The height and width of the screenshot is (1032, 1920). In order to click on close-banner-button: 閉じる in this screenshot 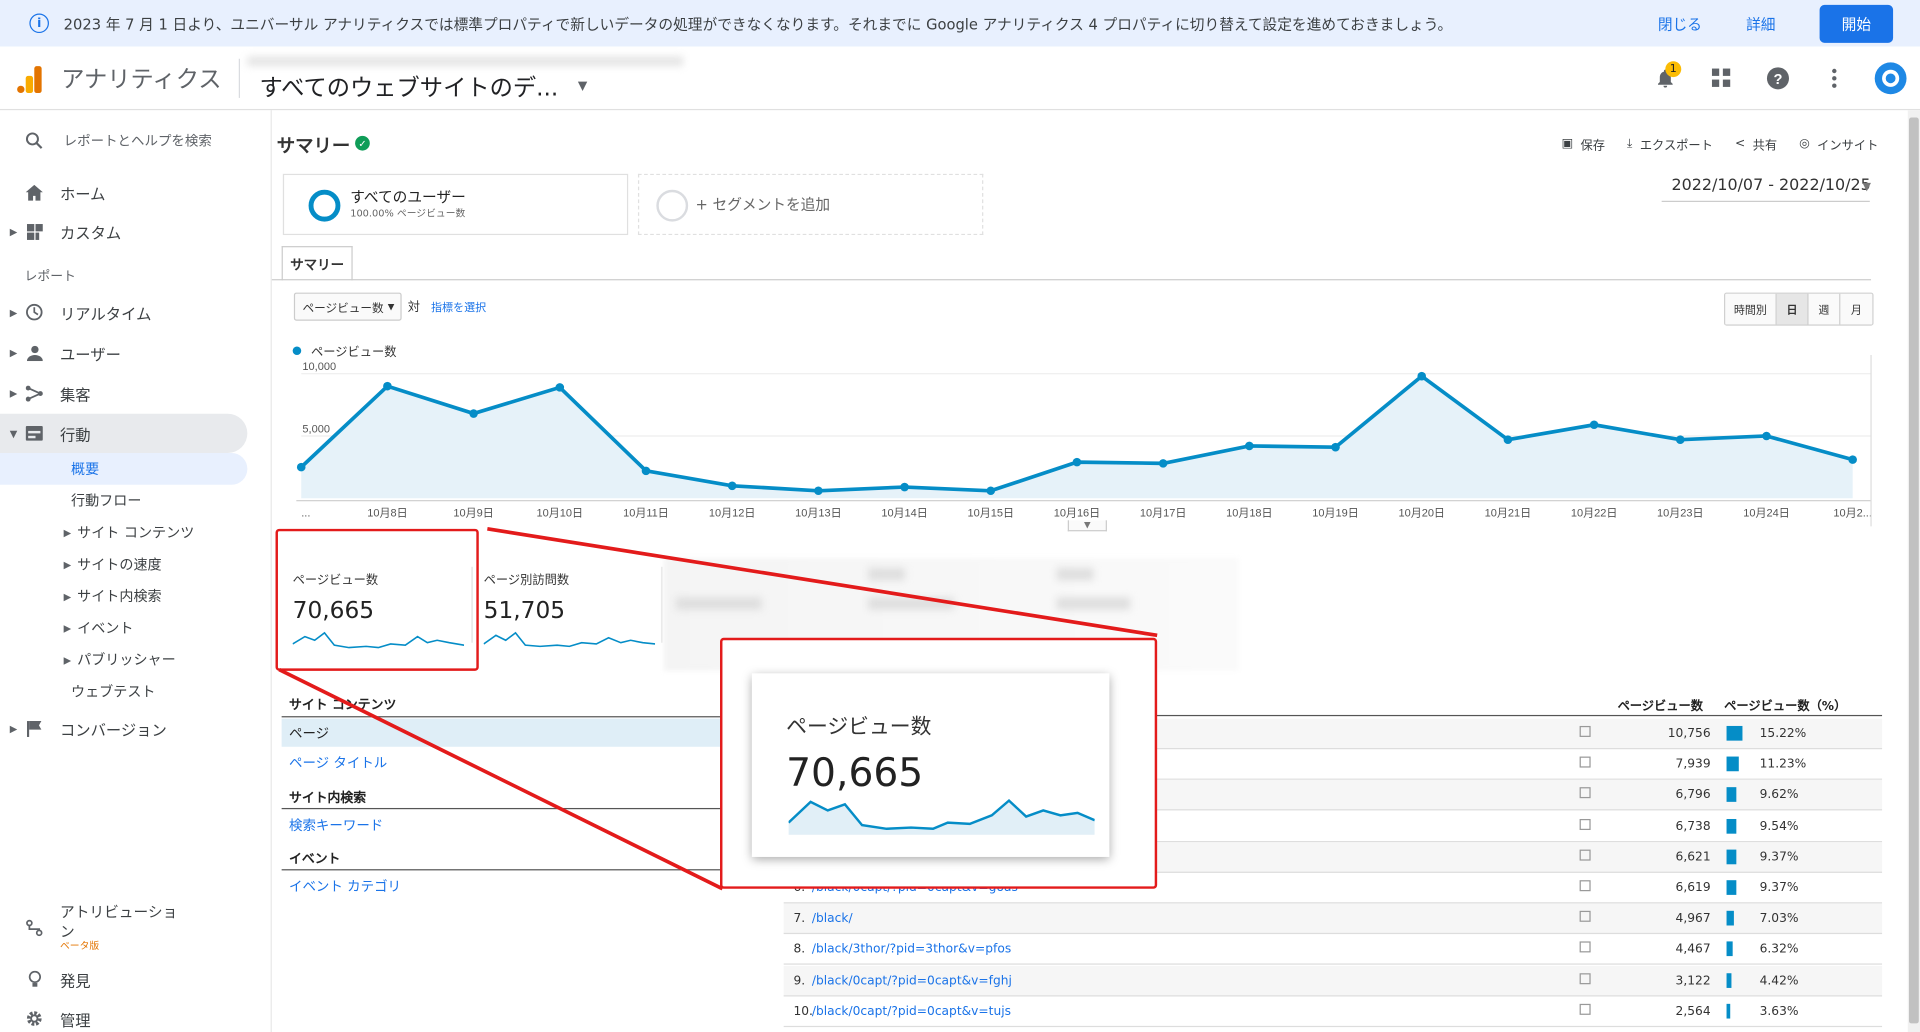, I will do `click(1680, 23)`.